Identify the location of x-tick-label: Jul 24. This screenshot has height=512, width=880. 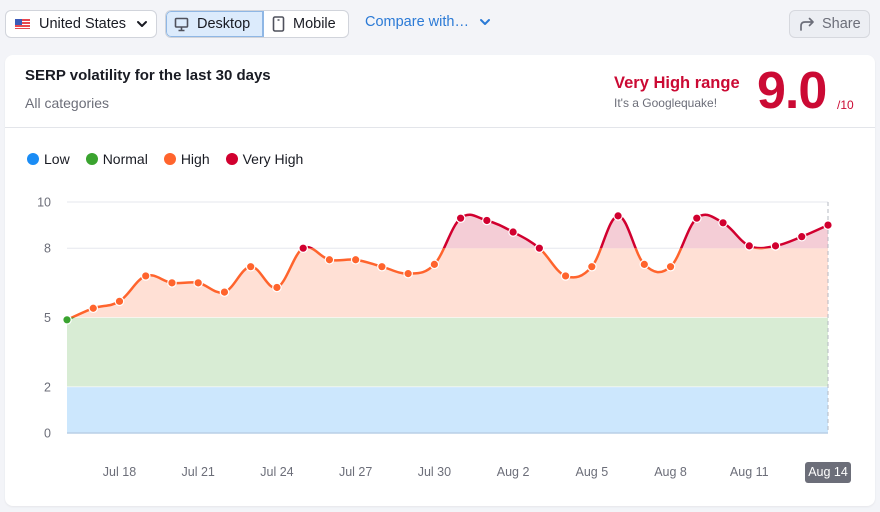
(276, 472).